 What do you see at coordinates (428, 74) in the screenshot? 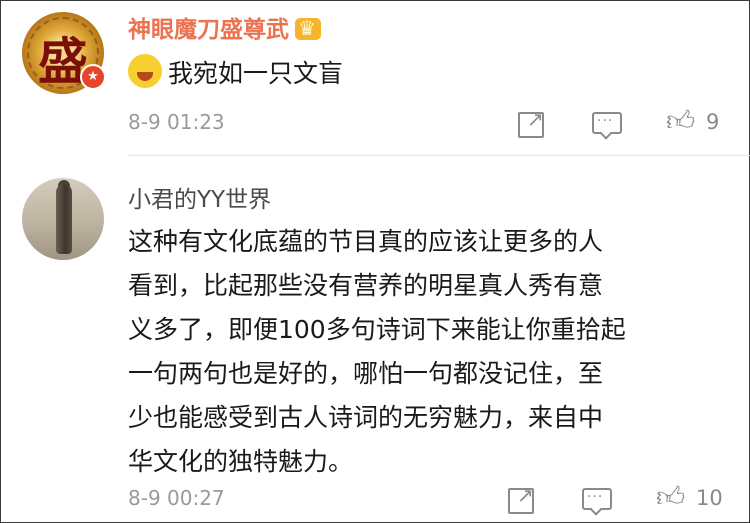
I see `comment-text: 我宛如一只文盲` at bounding box center [428, 74].